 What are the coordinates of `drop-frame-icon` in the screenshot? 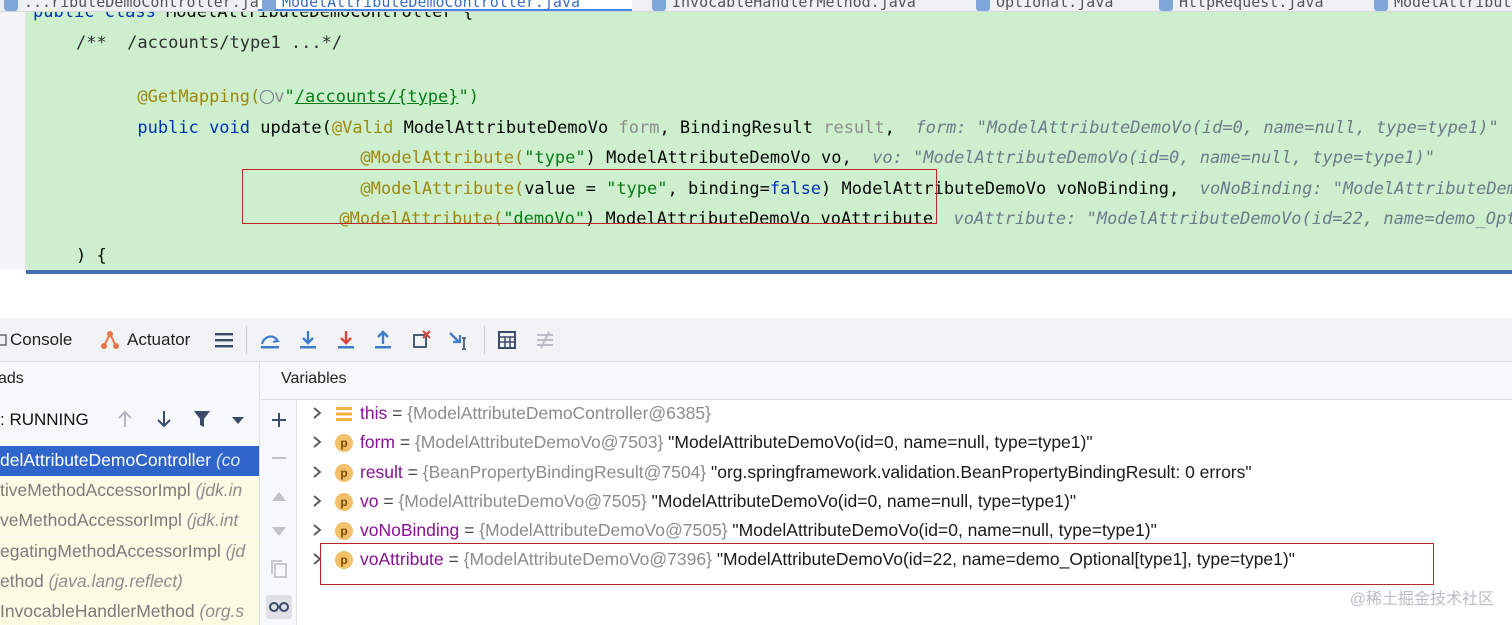 It's located at (421, 340).